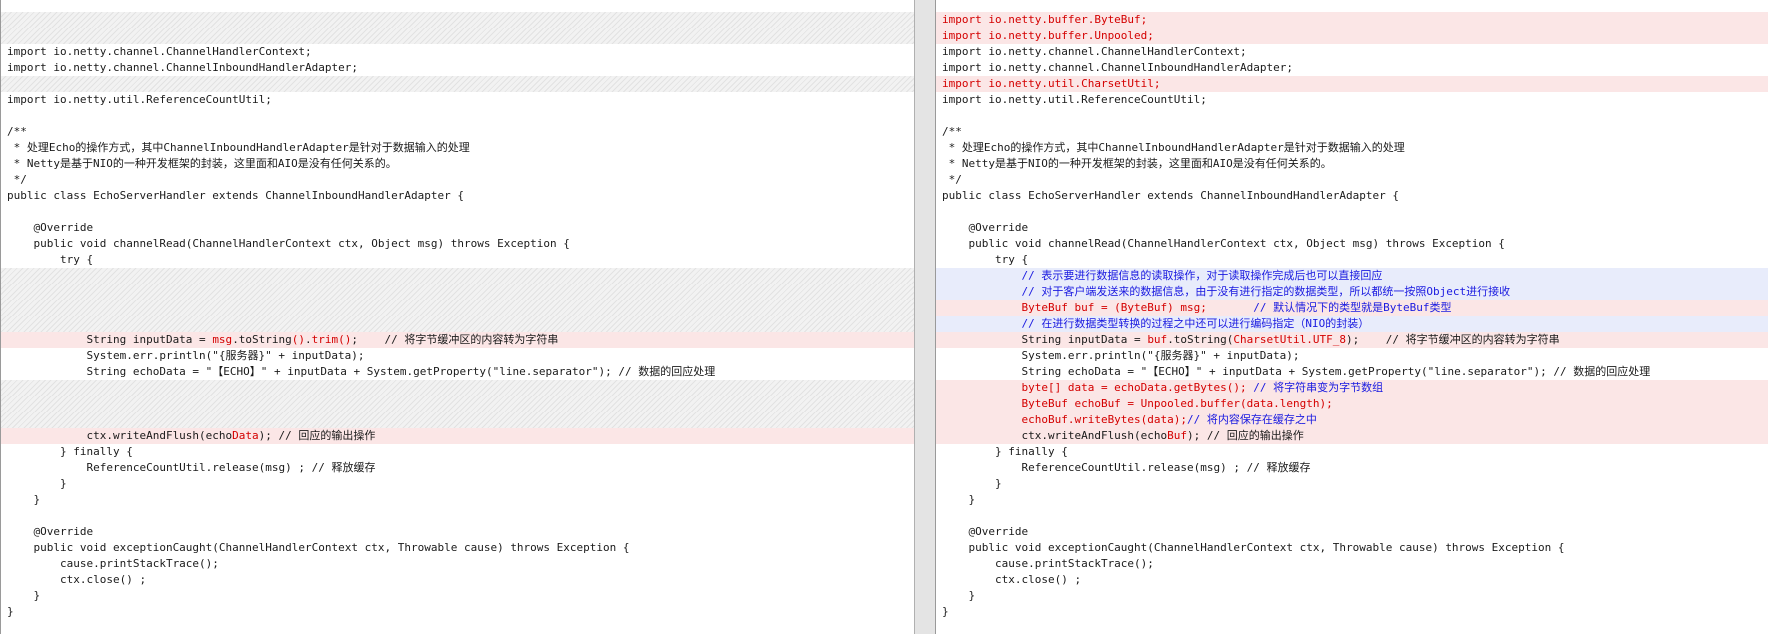  Describe the element at coordinates (1137, 163) in the screenshot. I see `code-segment: * Netty是基于NIO的一种开发框架的封装，这里面和AIO是没有任何关系的。` at that location.